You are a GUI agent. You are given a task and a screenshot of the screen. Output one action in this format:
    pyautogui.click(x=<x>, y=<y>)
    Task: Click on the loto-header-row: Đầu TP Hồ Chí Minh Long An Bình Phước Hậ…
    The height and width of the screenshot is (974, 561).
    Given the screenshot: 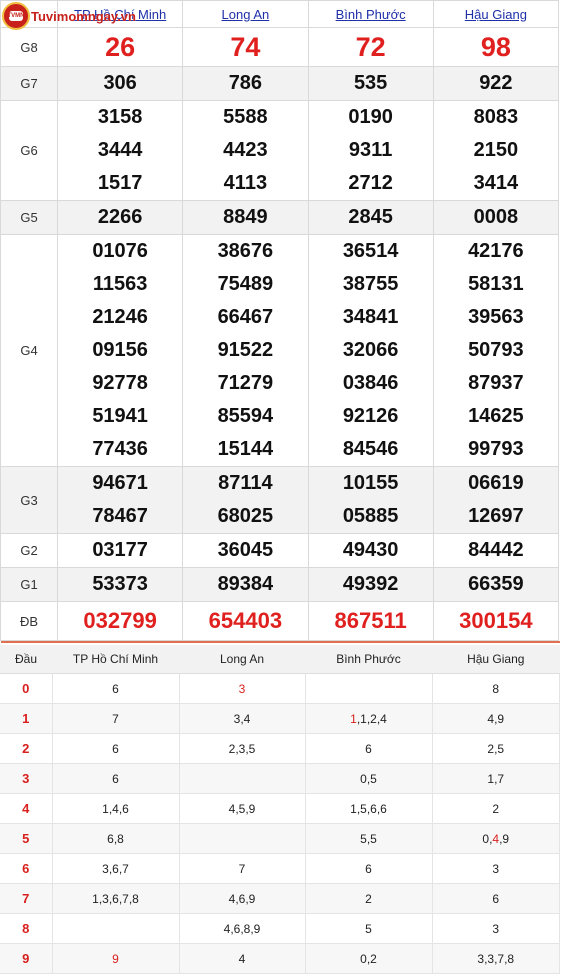 What is the action you would take?
    pyautogui.click(x=280, y=659)
    